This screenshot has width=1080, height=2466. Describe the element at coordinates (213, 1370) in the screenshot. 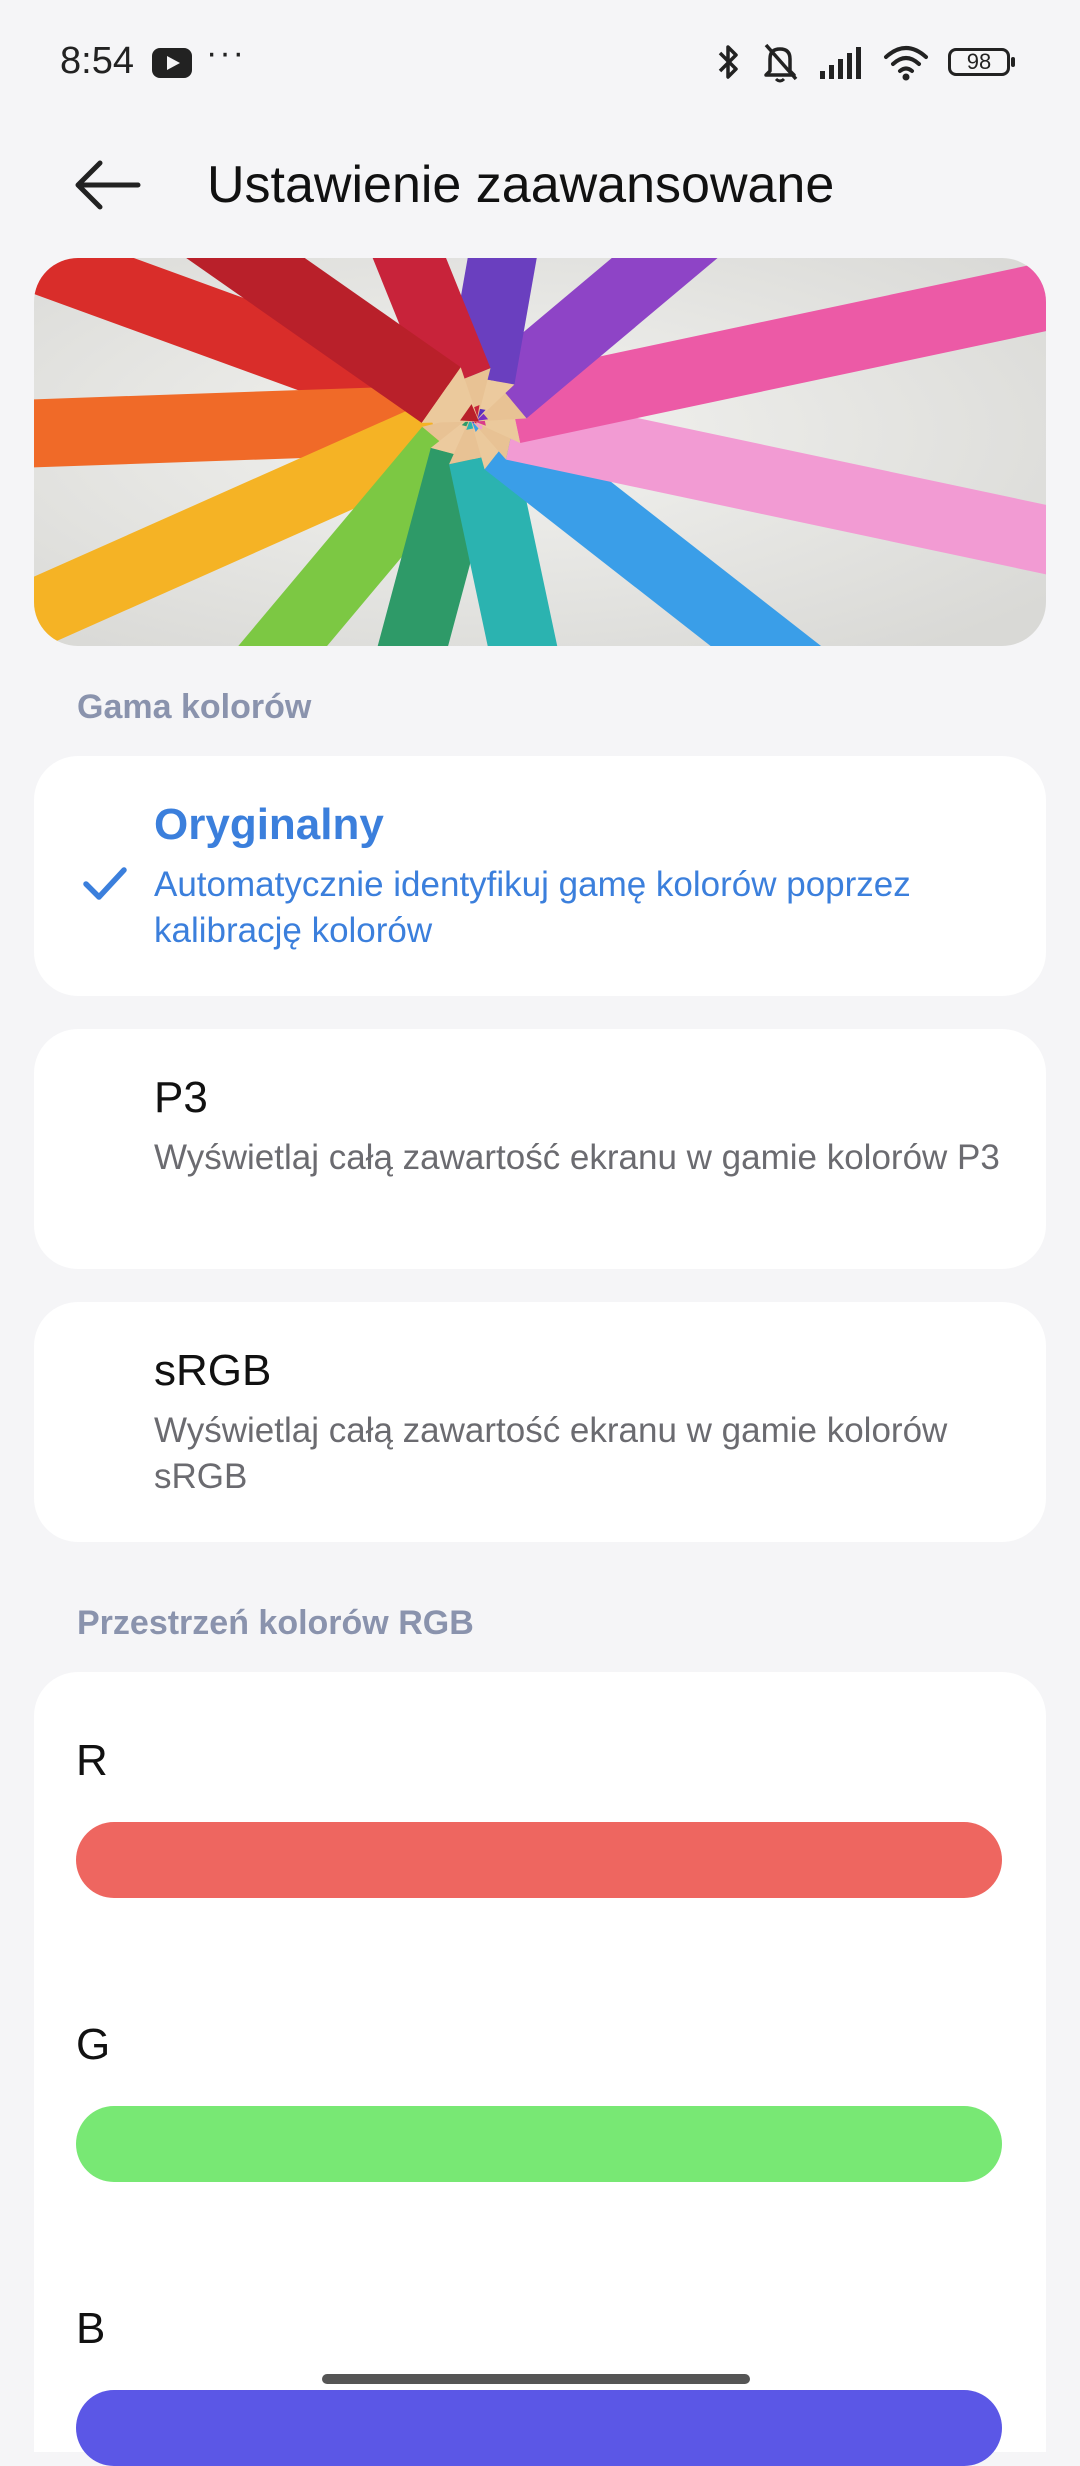

I see `option-title: sRGB` at that location.